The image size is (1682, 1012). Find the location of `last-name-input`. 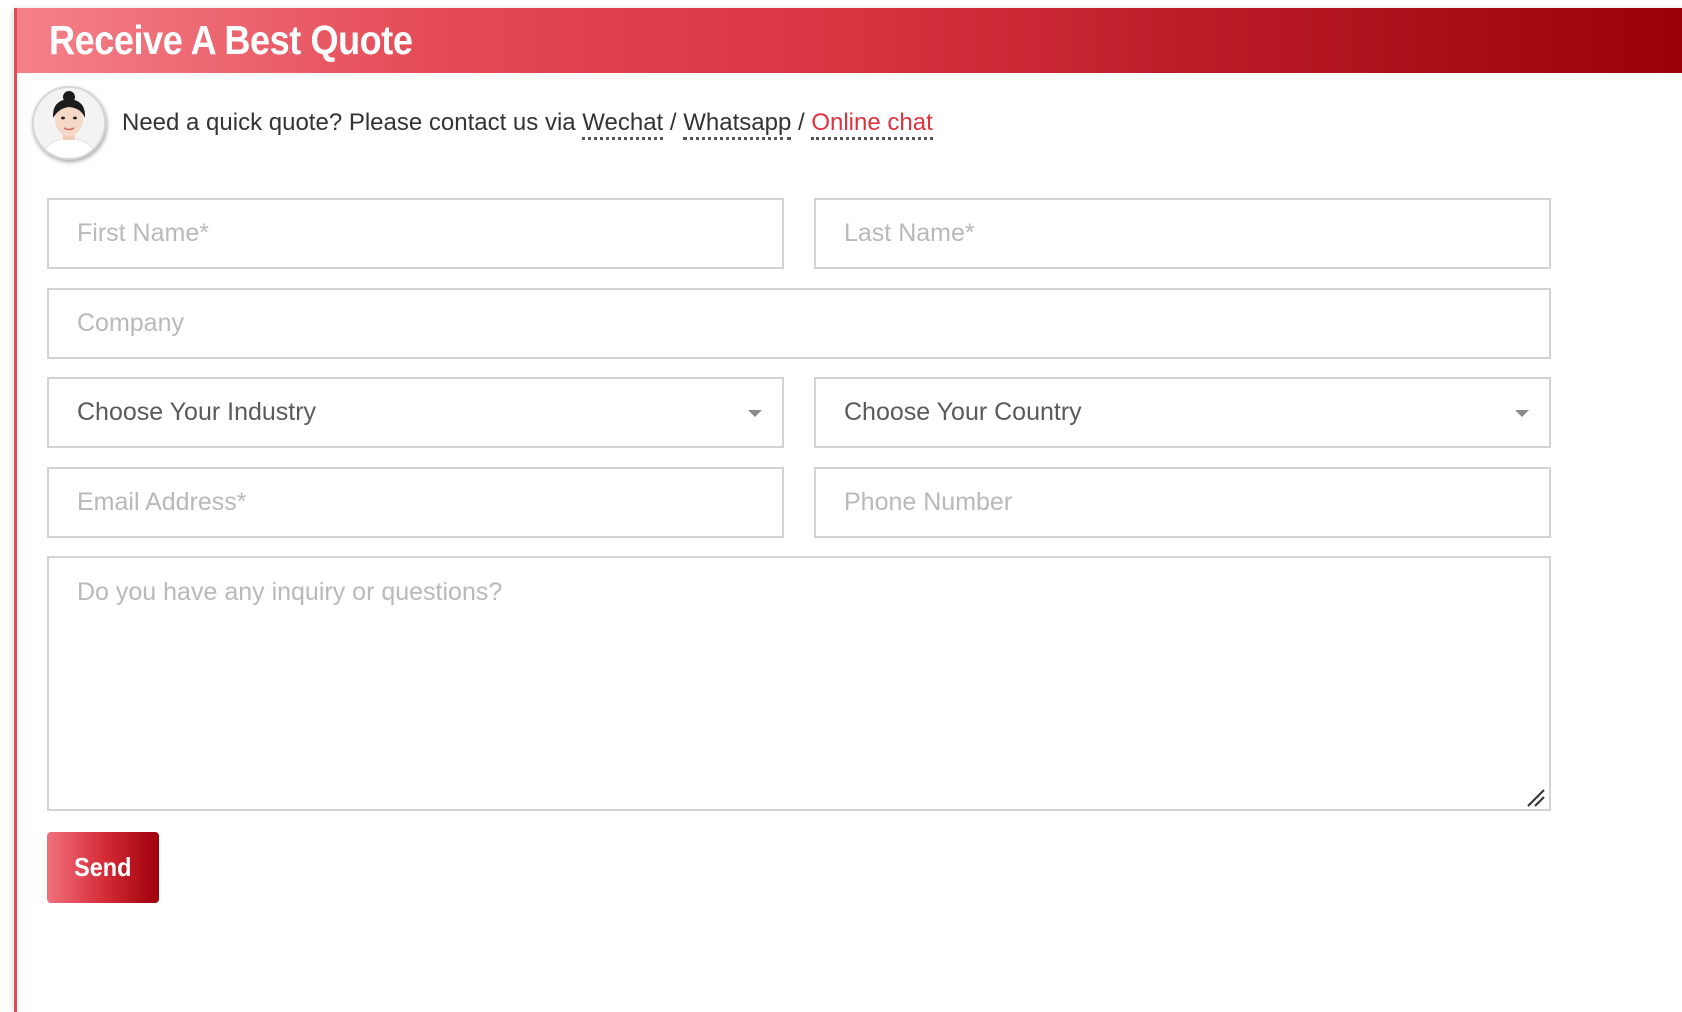

last-name-input is located at coordinates (1182, 233).